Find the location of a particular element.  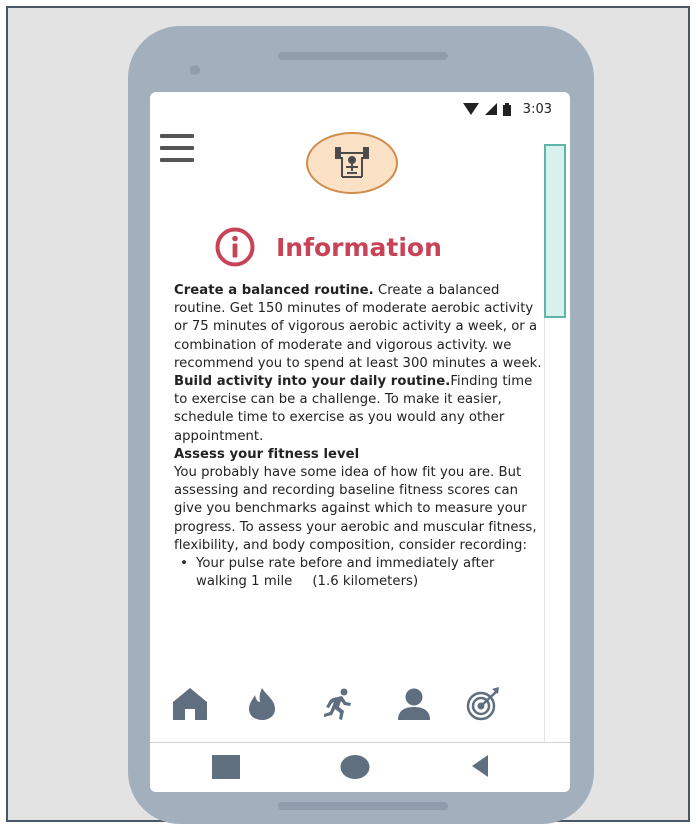

back-button is located at coordinates (480, 766).